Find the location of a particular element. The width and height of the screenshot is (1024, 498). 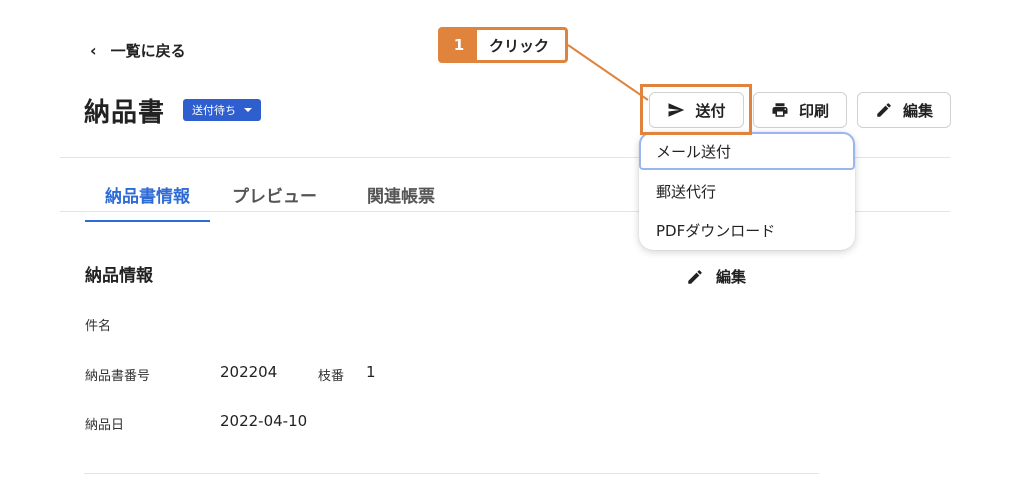

callout: 1 クリック is located at coordinates (503, 45).